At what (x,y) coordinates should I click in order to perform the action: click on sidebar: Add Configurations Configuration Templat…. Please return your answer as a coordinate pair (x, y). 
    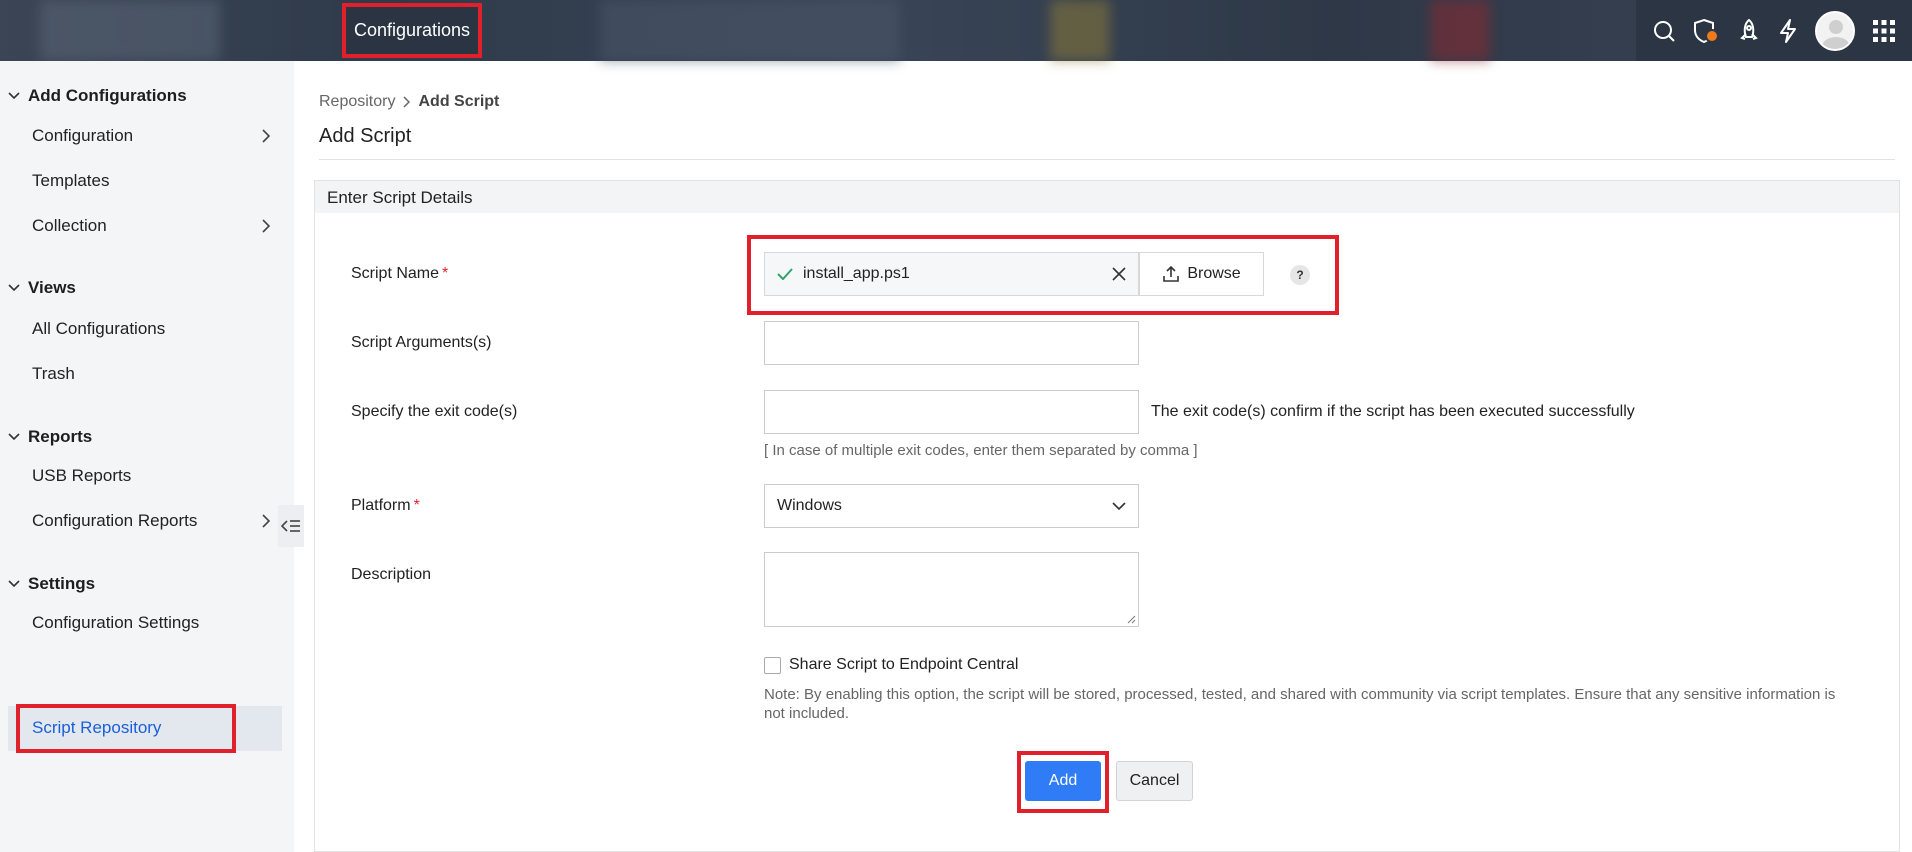
    Looking at the image, I should click on (147, 456).